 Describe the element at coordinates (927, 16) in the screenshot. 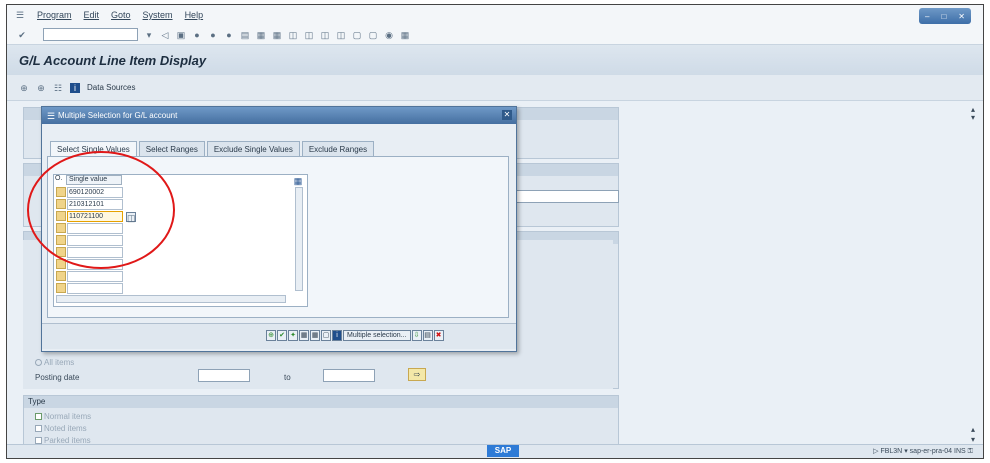

I see `minimize-icon: –` at that location.